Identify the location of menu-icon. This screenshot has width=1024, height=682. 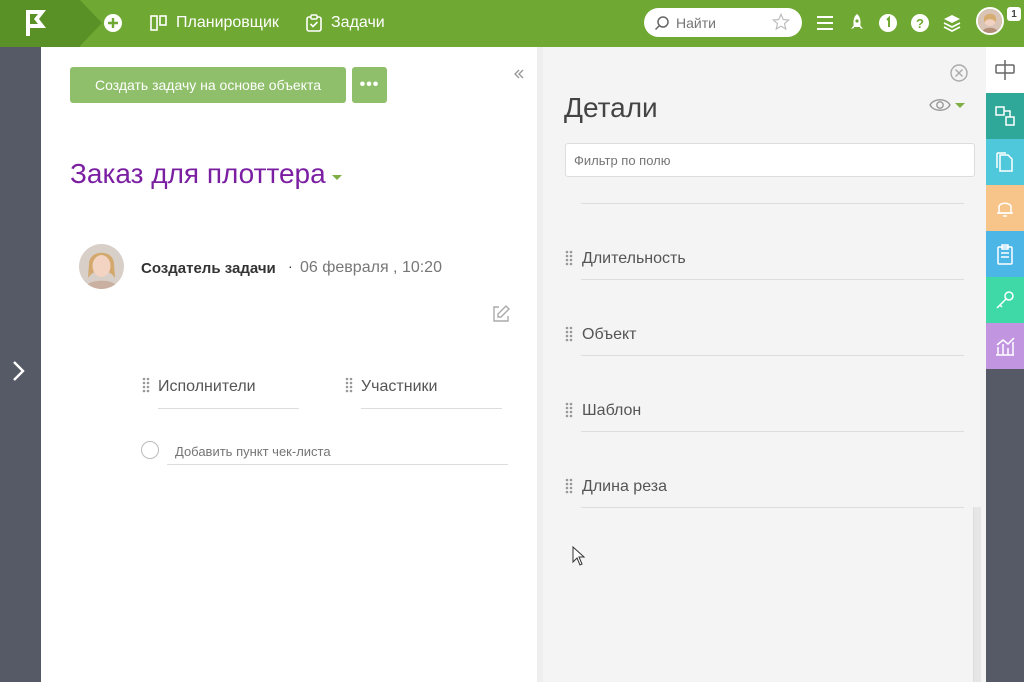
(825, 23).